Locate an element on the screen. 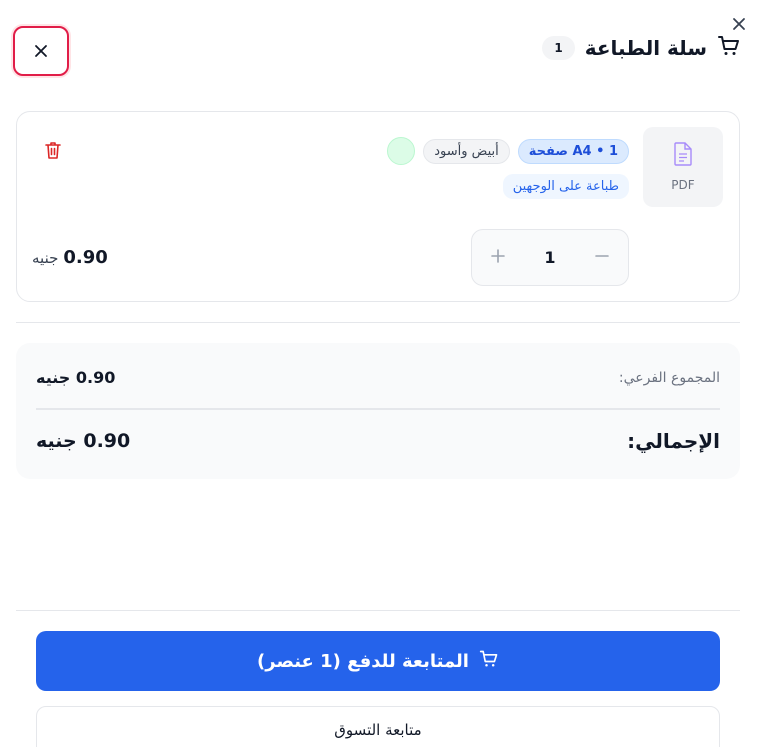 Image resolution: width=771 pixels, height=747 pixels. quantity-value: 1 is located at coordinates (550, 257).